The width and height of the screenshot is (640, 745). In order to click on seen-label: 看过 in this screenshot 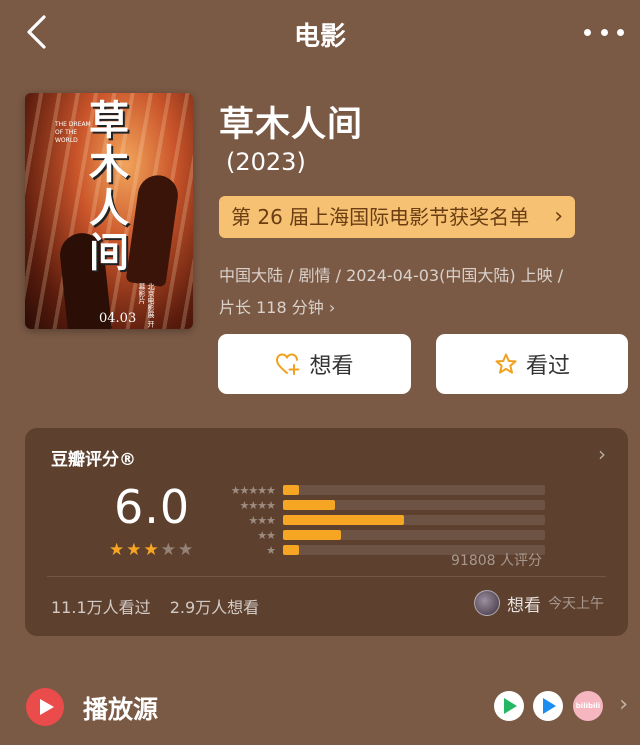, I will do `click(547, 366)`.